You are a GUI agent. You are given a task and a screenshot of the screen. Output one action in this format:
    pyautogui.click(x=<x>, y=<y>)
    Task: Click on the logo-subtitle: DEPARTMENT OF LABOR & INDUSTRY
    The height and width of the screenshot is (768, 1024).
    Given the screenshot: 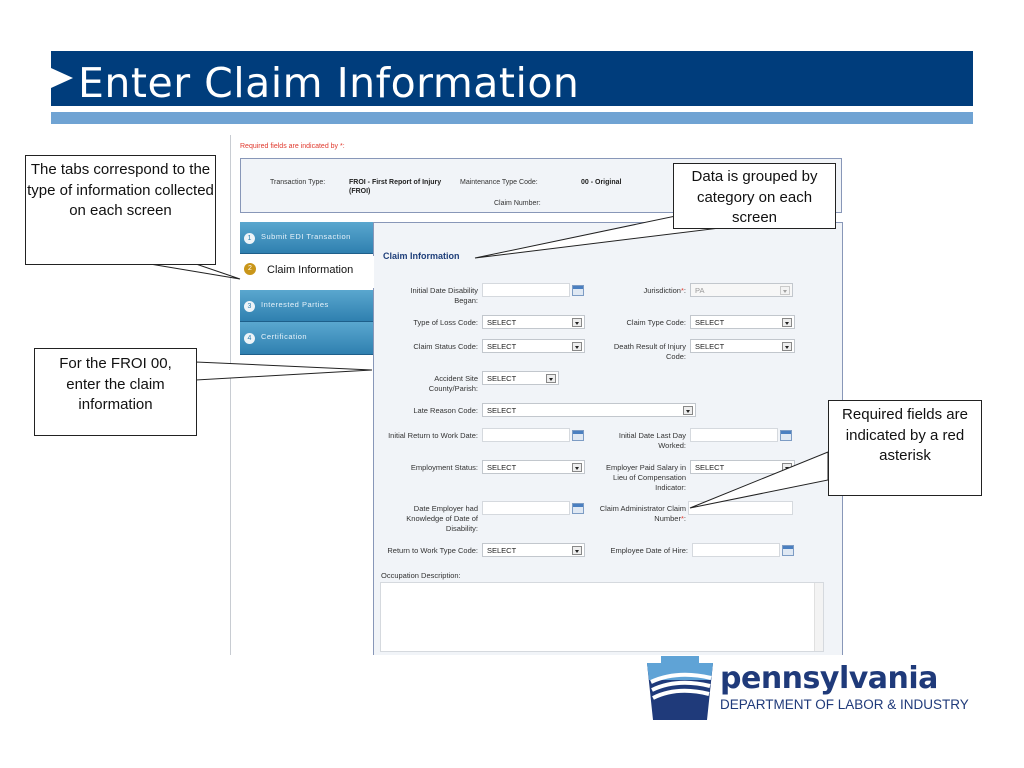 What is the action you would take?
    pyautogui.click(x=844, y=704)
    